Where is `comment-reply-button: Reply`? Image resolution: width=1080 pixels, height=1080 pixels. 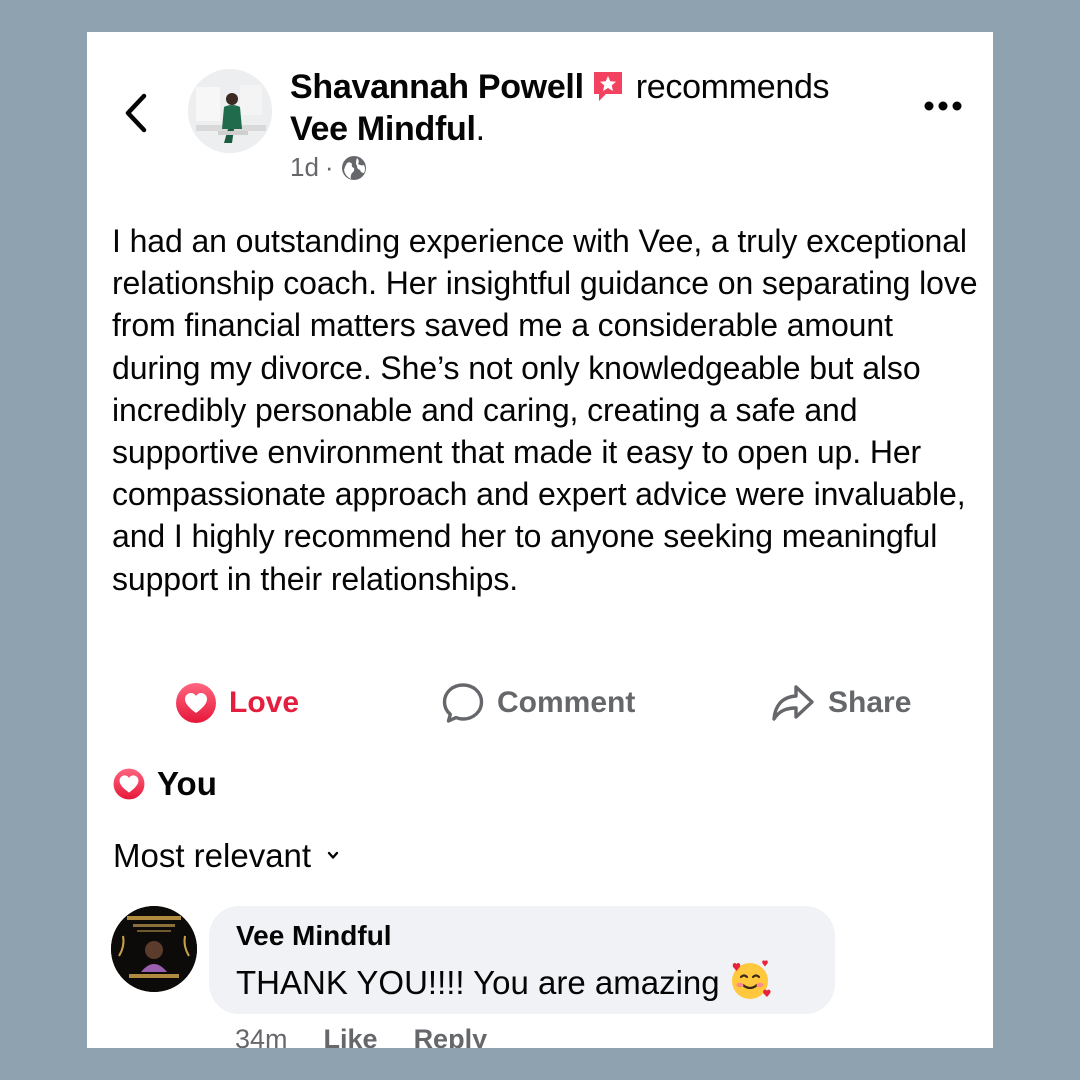
comment-reply-button: Reply is located at coordinates (451, 1036).